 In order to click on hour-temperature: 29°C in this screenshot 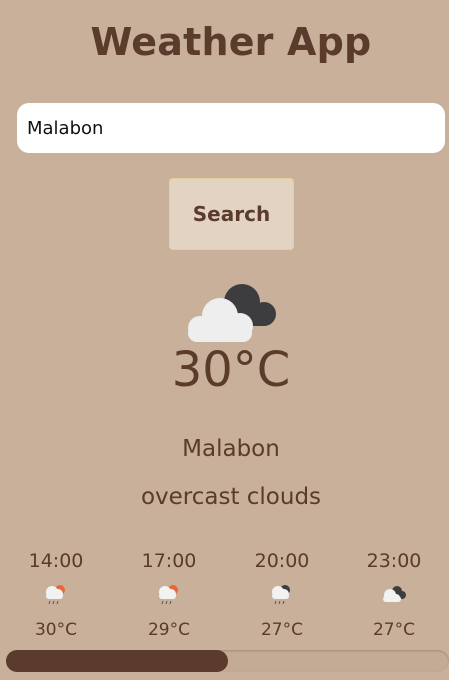, I will do `click(168, 630)`.